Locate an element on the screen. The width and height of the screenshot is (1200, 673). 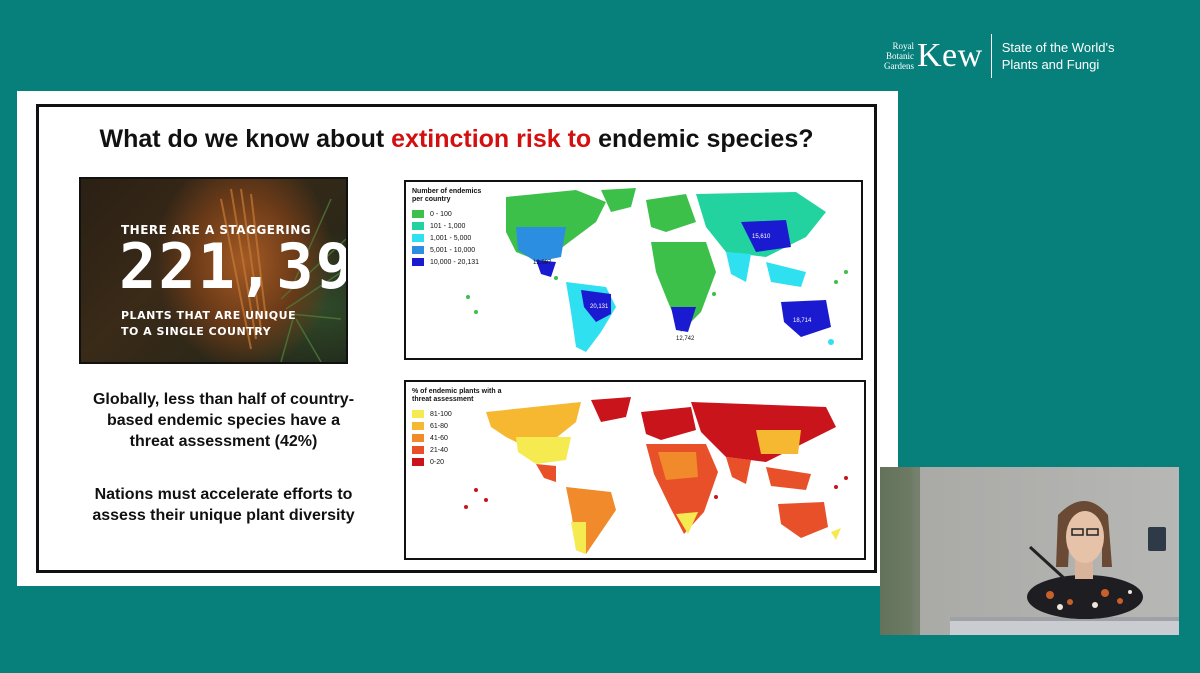
threat-legend-label: 0-20 is located at coordinates (437, 462).